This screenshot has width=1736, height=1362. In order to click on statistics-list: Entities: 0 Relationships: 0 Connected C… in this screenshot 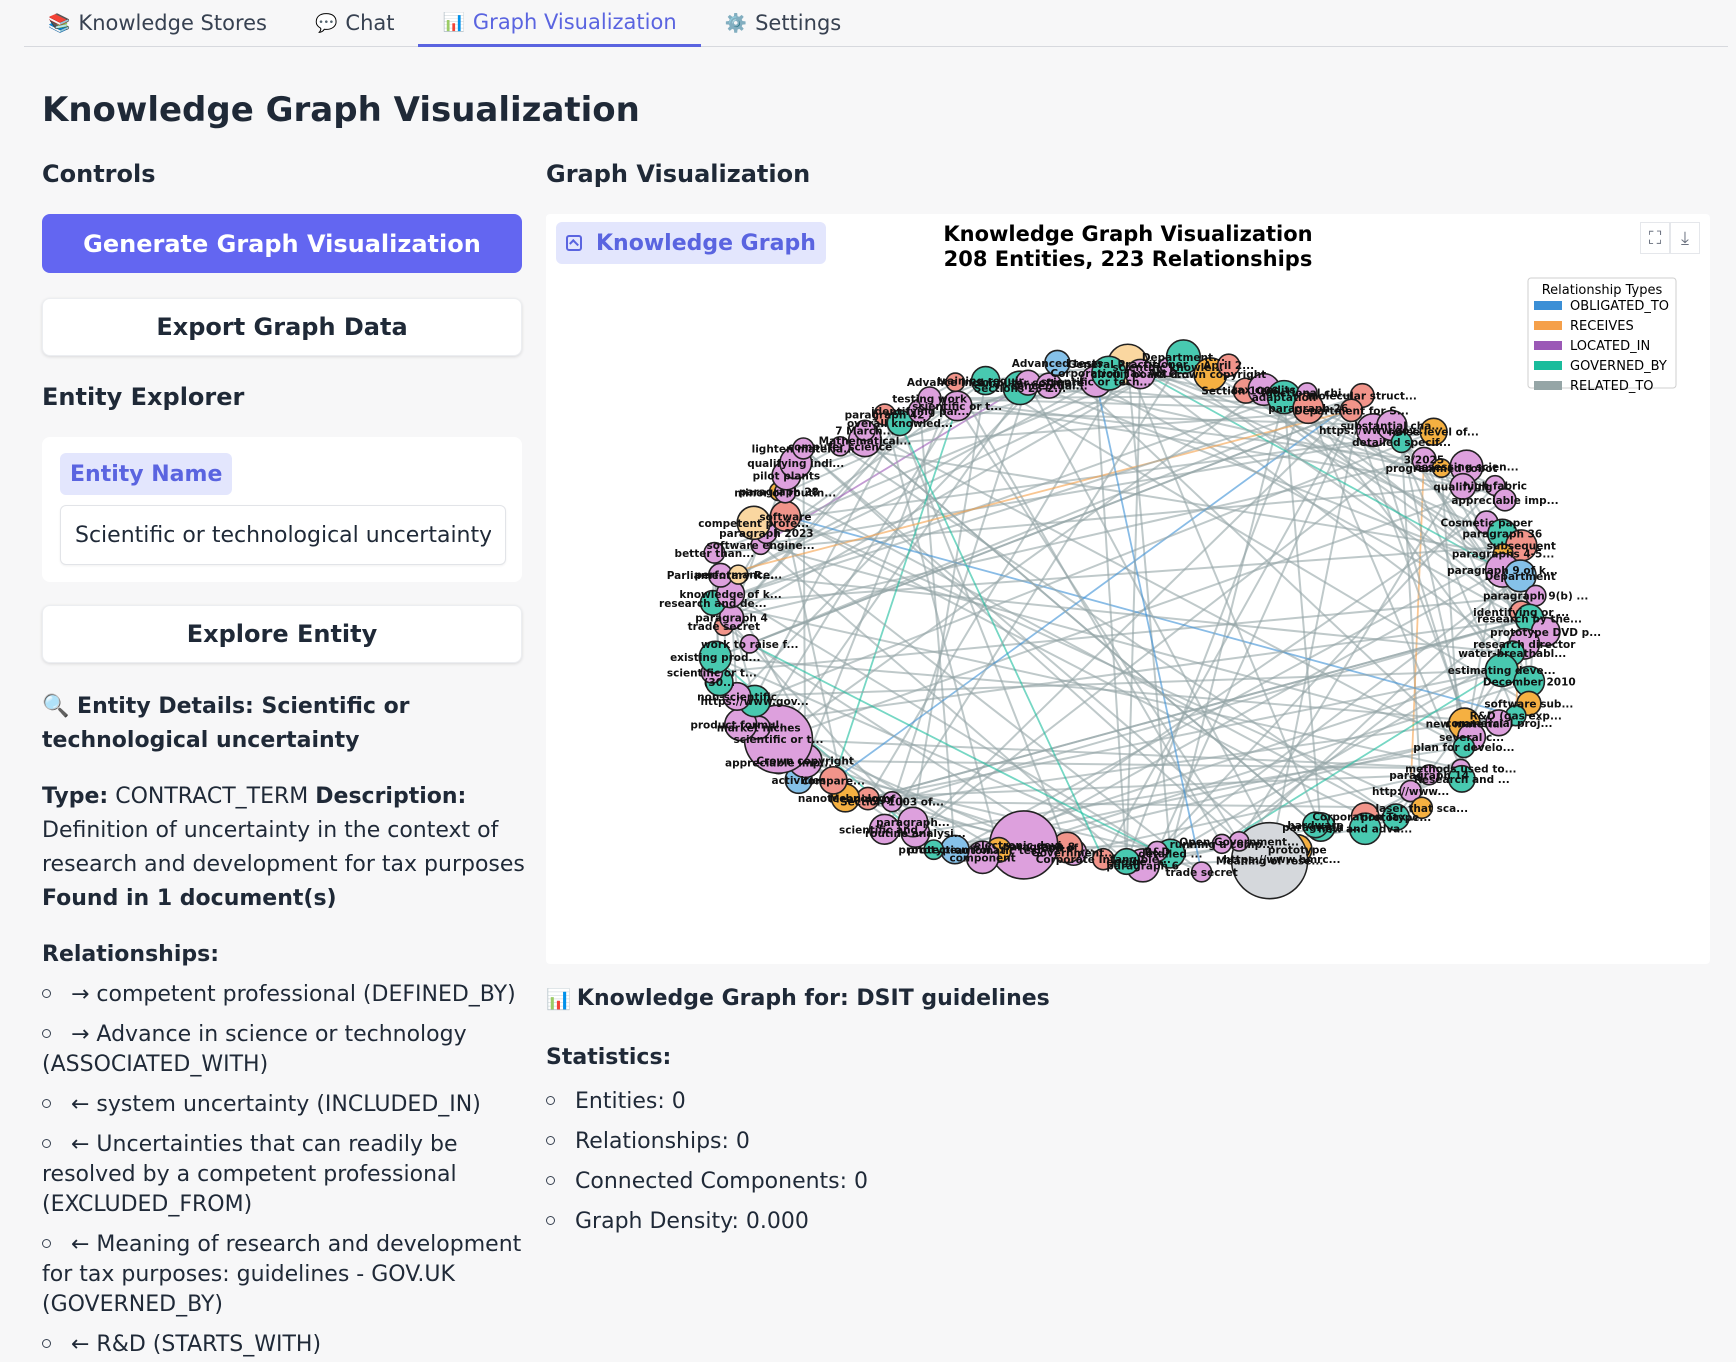, I will do `click(896, 1162)`.